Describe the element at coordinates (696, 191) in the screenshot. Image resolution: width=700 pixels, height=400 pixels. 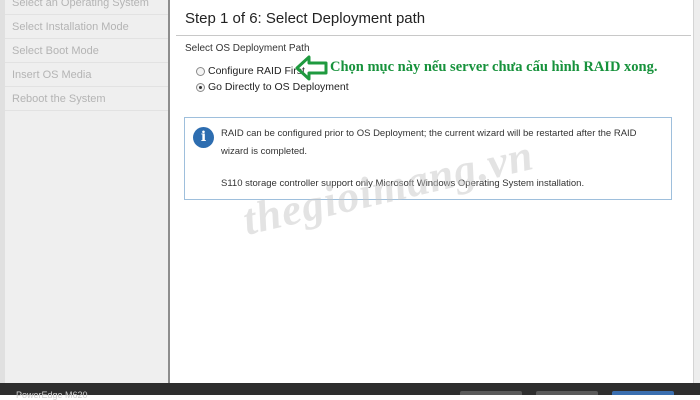
I see `scrollbar-edge` at that location.